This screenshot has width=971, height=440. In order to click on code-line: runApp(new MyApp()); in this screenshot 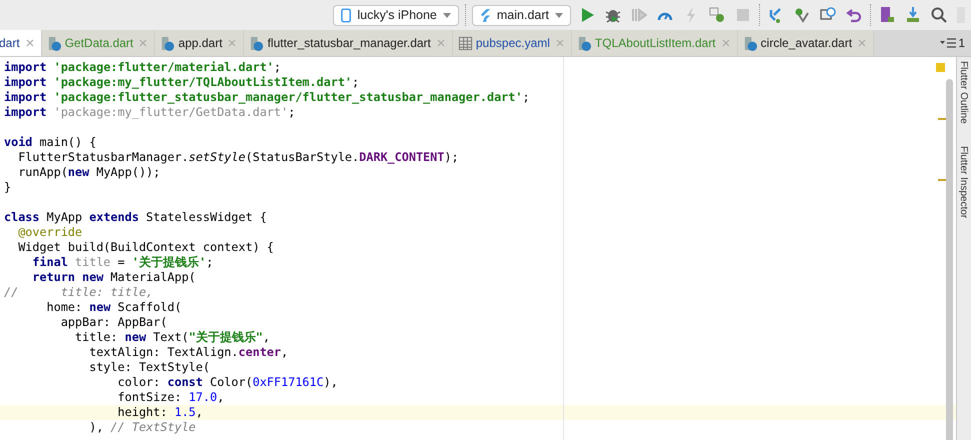, I will do `click(88, 172)`.